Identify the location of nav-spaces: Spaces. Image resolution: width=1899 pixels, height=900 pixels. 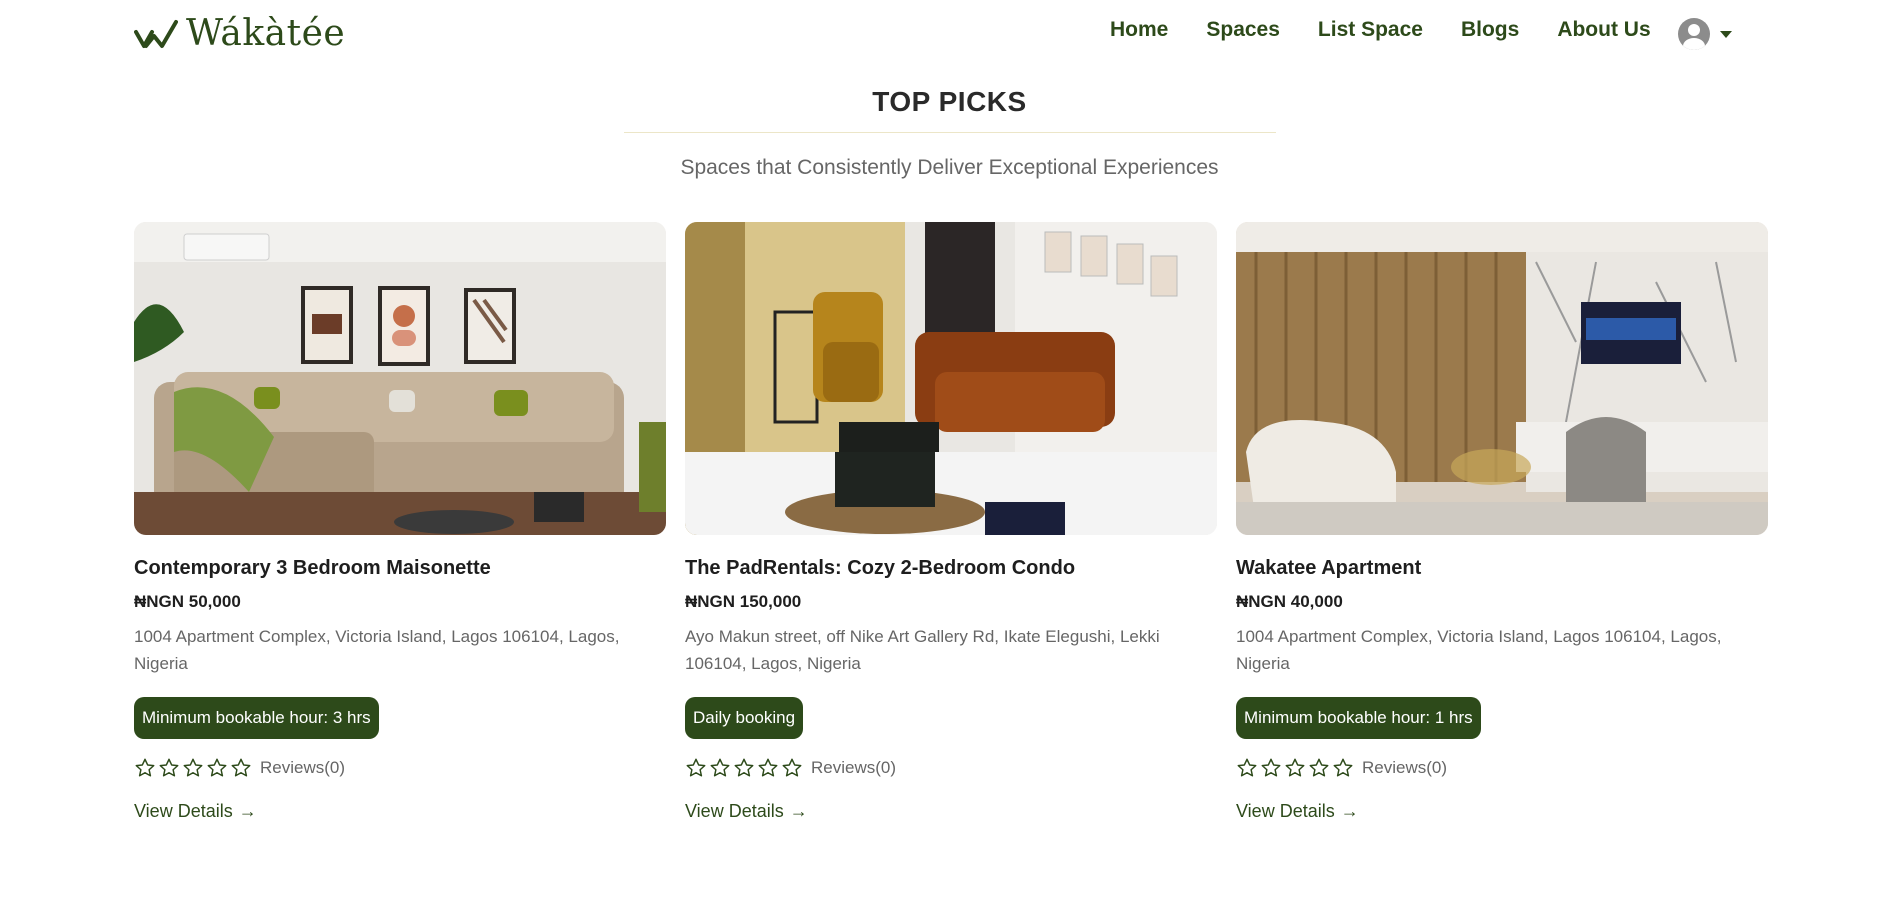
(1243, 30).